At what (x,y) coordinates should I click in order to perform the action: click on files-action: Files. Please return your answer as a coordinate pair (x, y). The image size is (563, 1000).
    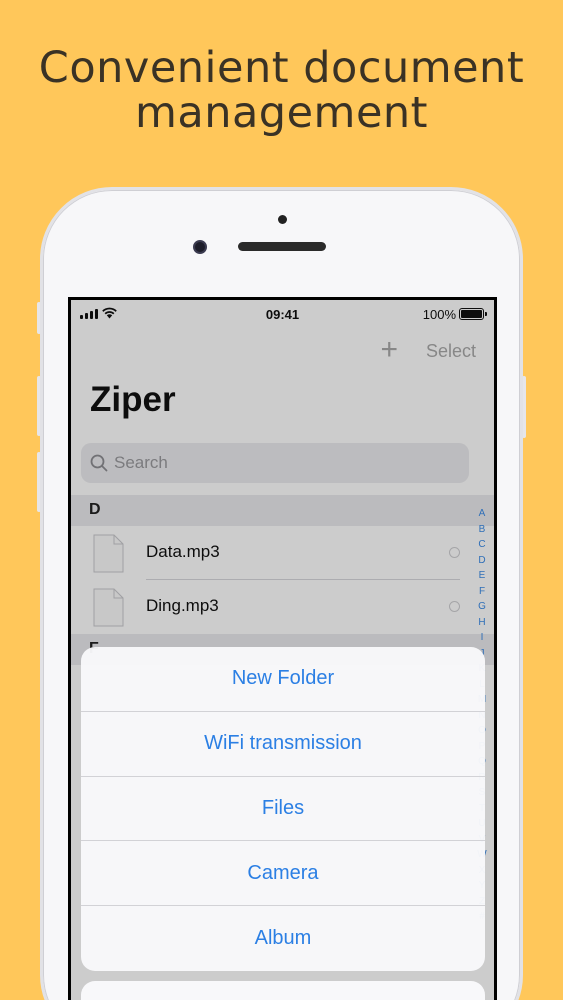
    Looking at the image, I should click on (283, 809).